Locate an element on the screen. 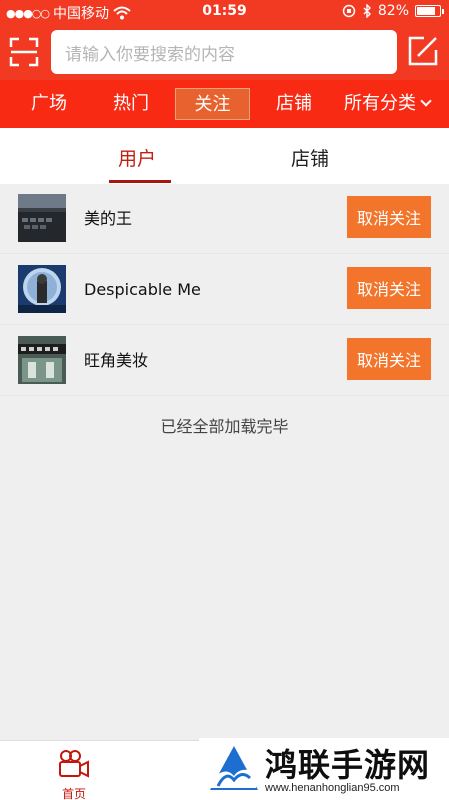  nav-item-all-categories: 所有分类 is located at coordinates (392, 104).